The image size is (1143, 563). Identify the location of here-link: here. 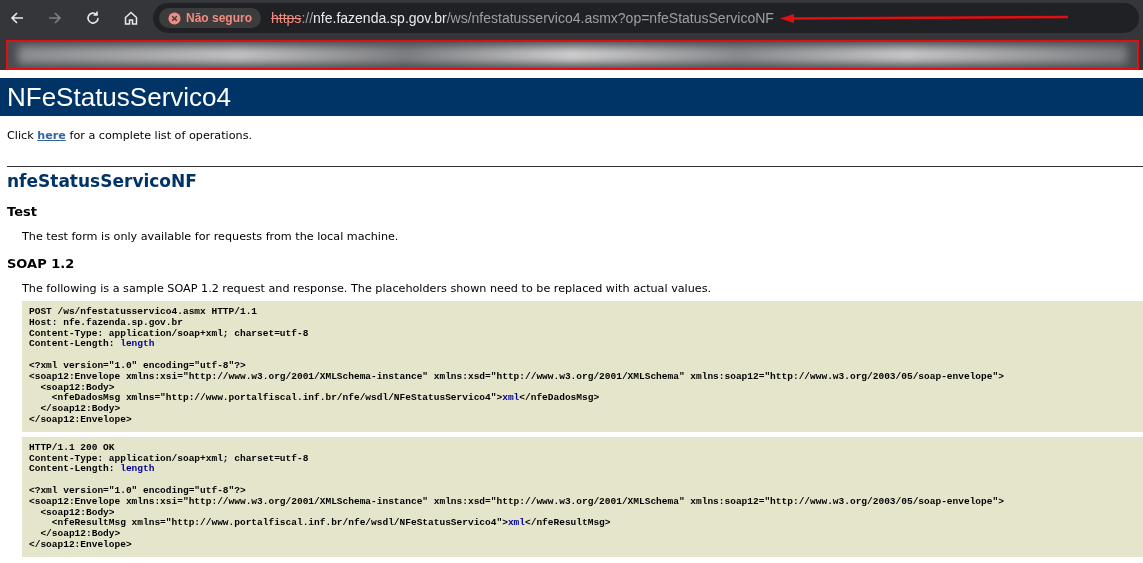
(51, 135).